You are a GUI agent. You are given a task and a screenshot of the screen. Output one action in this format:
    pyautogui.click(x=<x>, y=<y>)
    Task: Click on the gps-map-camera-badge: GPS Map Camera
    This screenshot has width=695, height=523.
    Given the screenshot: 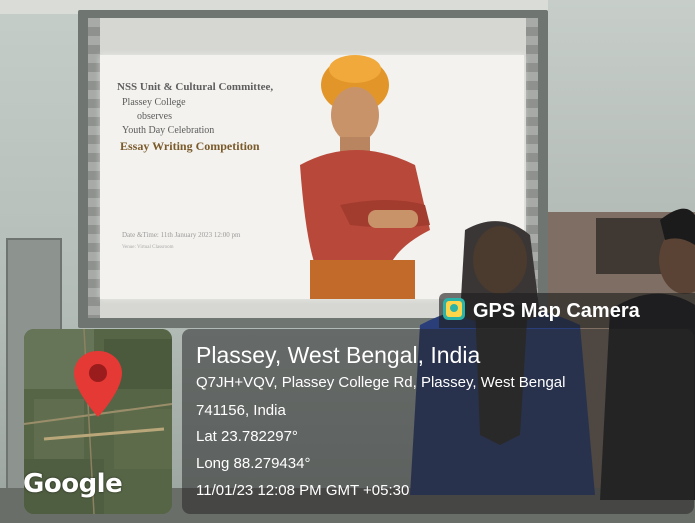 What is the action you would take?
    pyautogui.click(x=567, y=310)
    